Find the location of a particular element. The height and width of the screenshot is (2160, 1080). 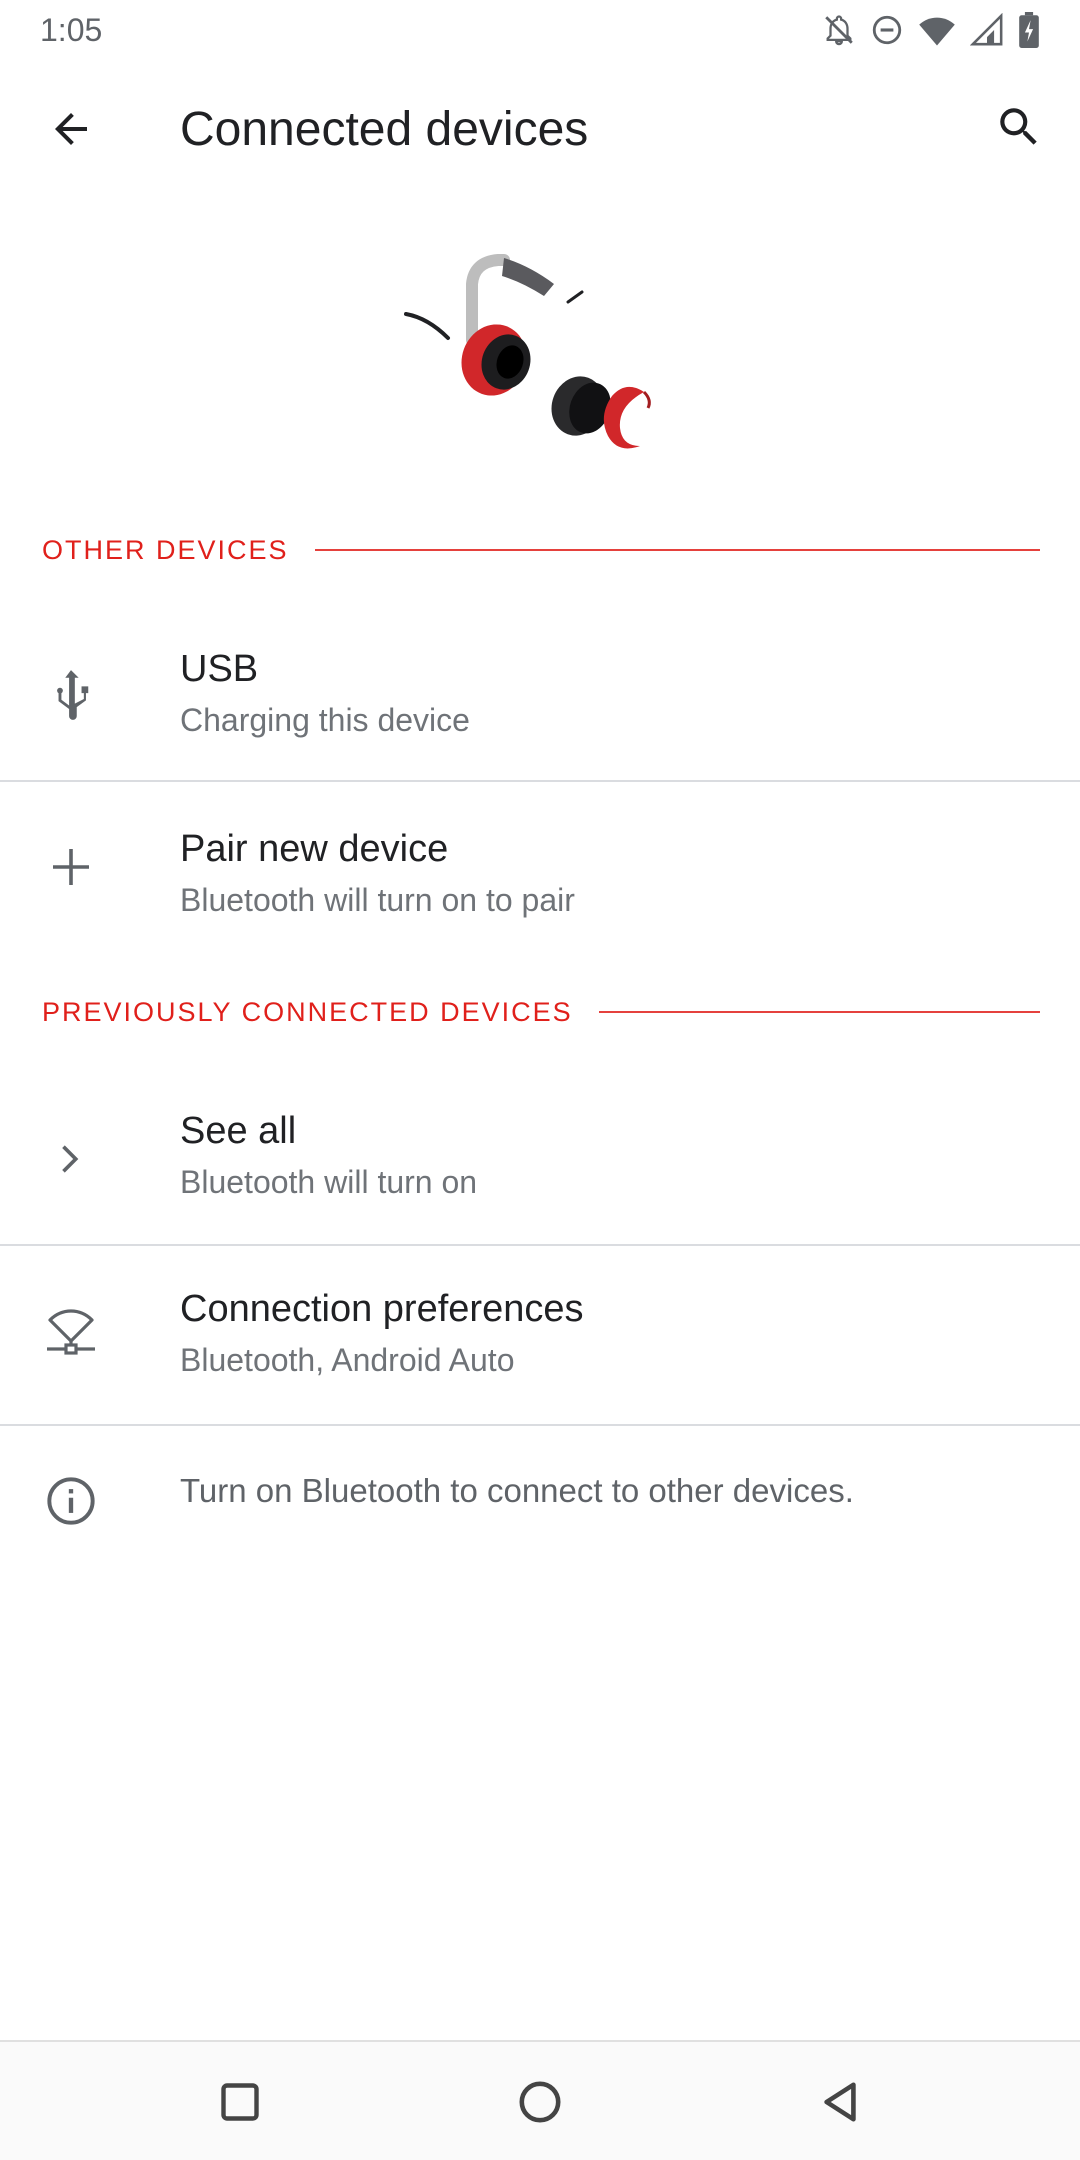

recents-button is located at coordinates (240, 2102).